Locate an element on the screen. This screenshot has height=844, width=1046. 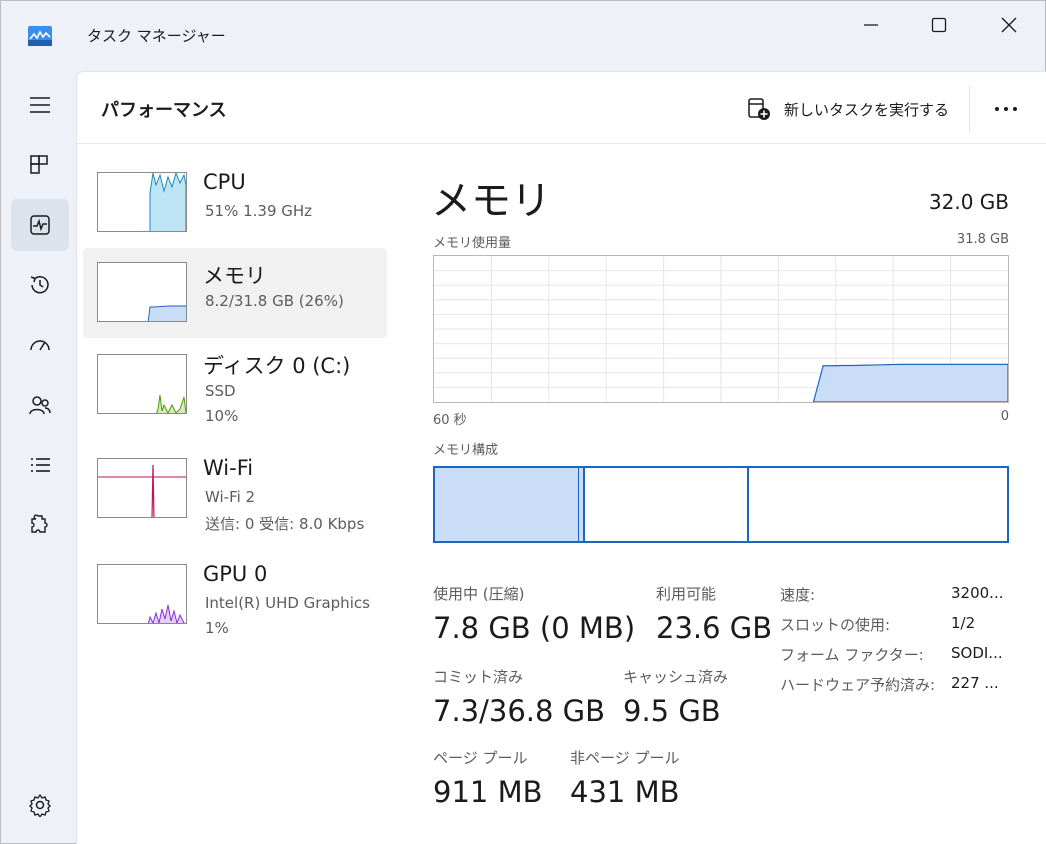
page-title: パフォーマンス is located at coordinates (164, 110).